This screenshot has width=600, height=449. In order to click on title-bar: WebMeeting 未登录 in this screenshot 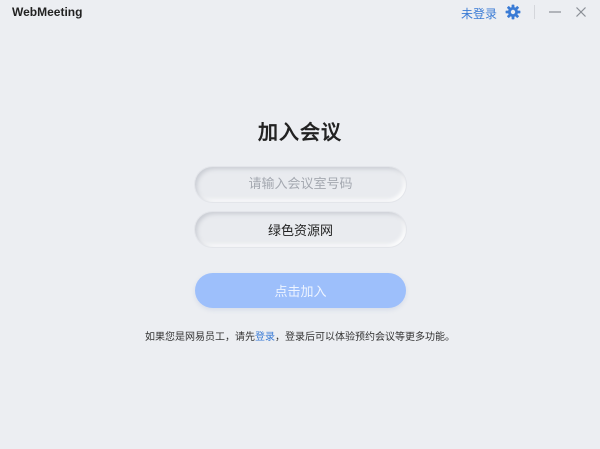, I will do `click(300, 13)`.